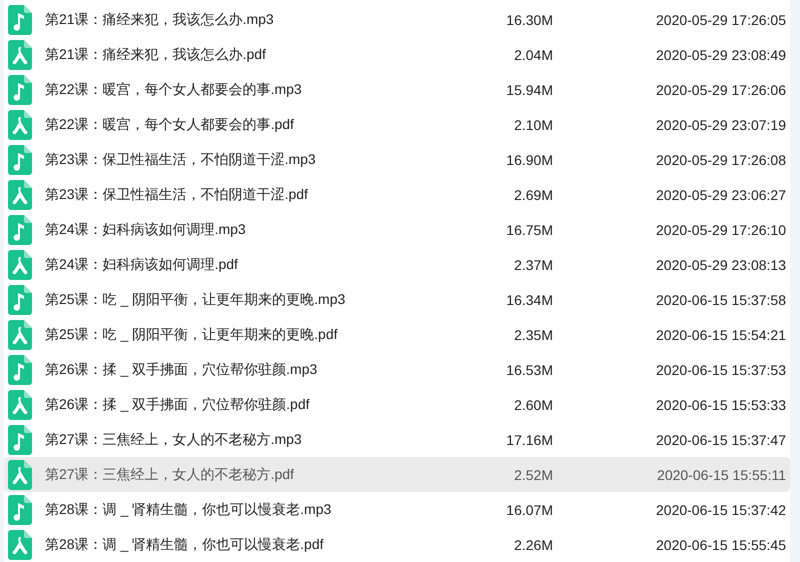 Image resolution: width=800 pixels, height=562 pixels. Describe the element at coordinates (529, 510) in the screenshot. I see `file-size: 16.07M` at that location.